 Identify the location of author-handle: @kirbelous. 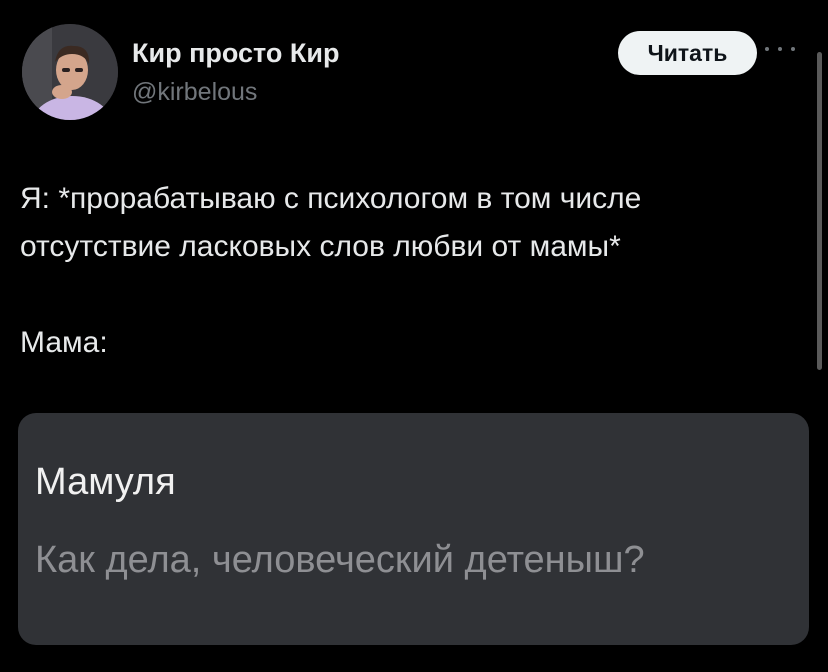
(194, 92).